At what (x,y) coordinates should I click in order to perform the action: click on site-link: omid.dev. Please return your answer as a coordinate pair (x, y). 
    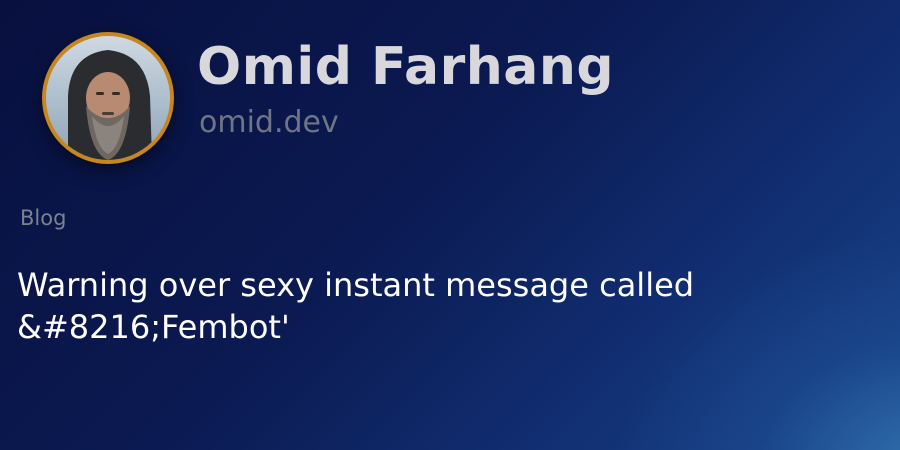
    Looking at the image, I should click on (269, 123).